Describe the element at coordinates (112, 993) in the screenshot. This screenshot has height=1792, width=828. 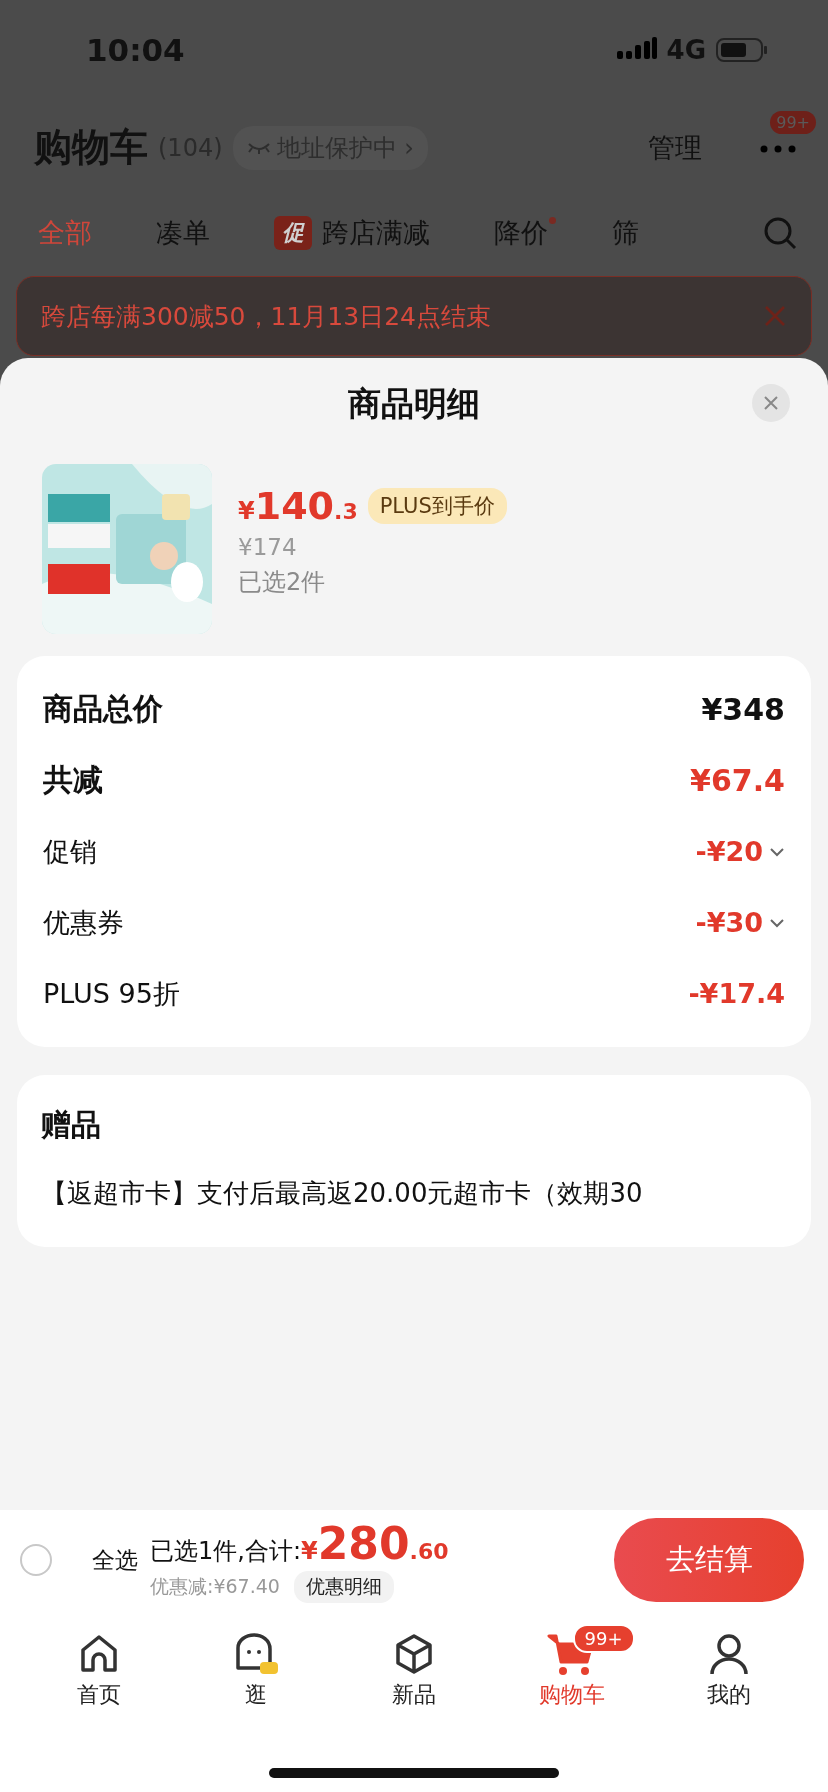
I see `price-label: PLUS 95折` at that location.